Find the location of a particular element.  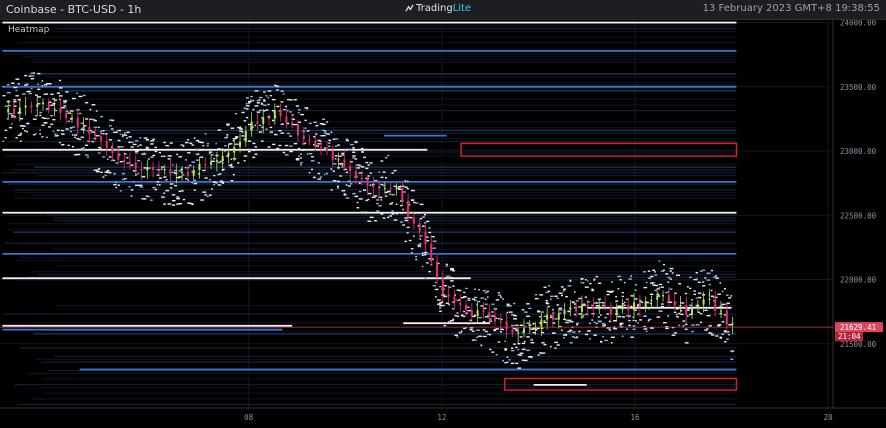

last-price-label: 21629.41 is located at coordinates (858, 327).